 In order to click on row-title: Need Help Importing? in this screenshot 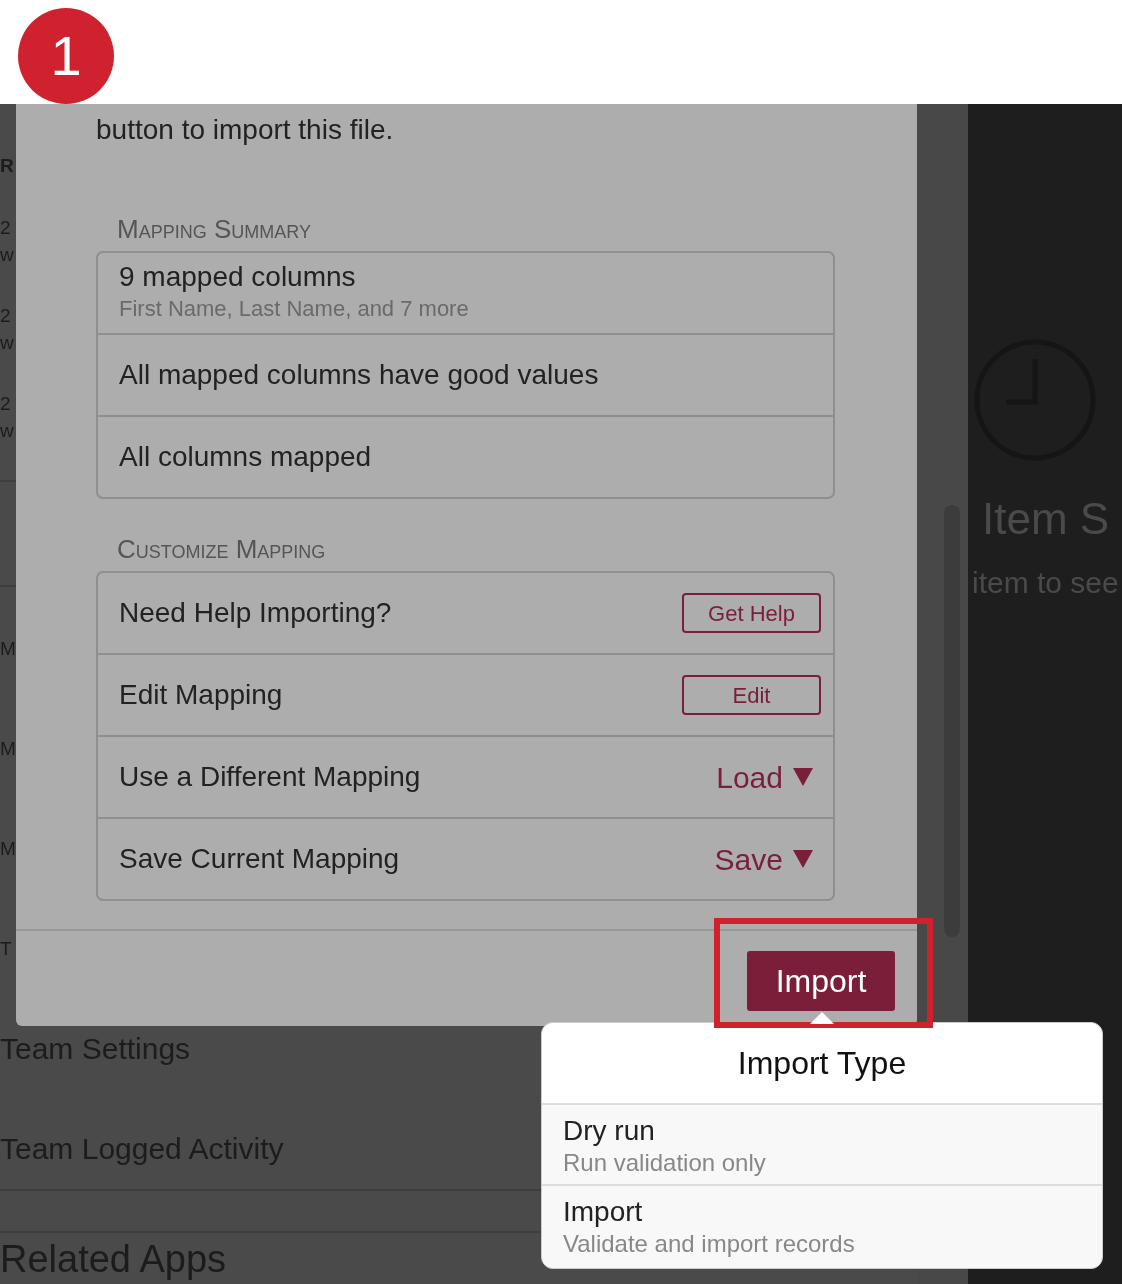, I will do `click(255, 613)`.